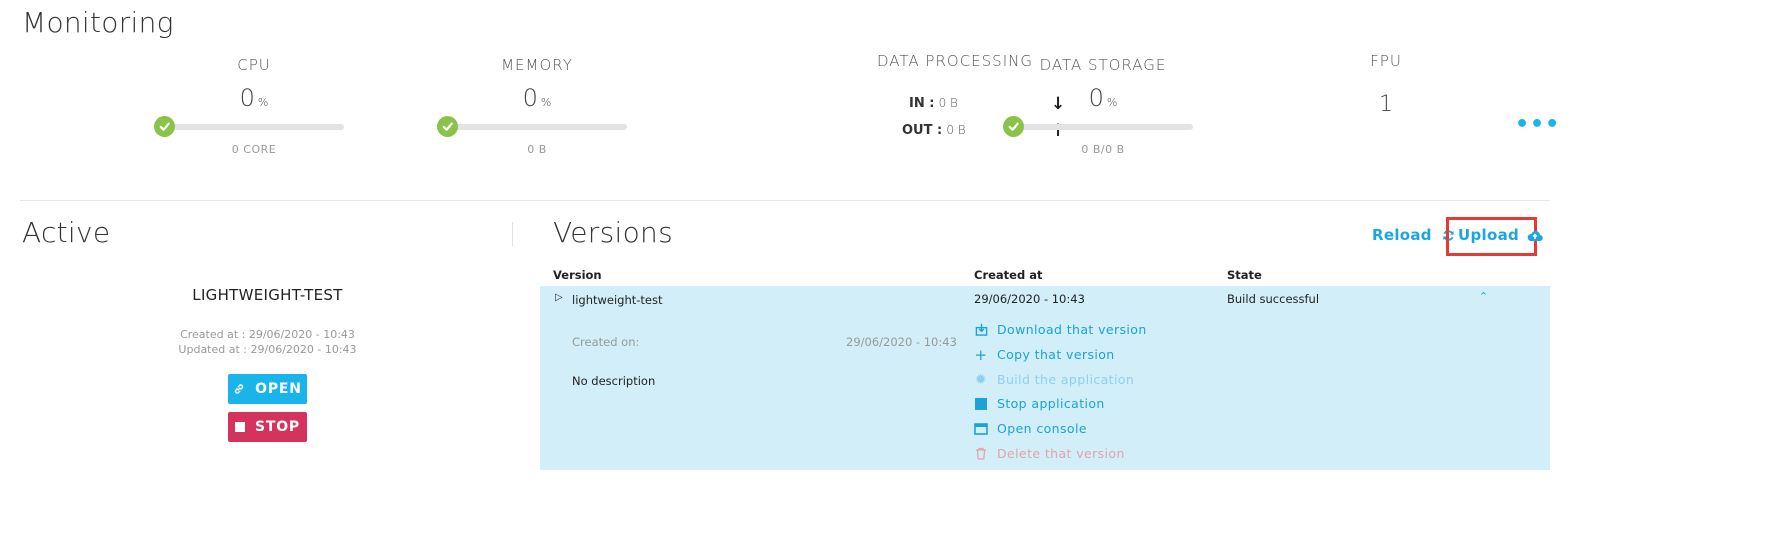 The width and height of the screenshot is (1784, 538). Describe the element at coordinates (901, 342) in the screenshot. I see `created-on-value: 29/06/2020 - 10:43` at that location.